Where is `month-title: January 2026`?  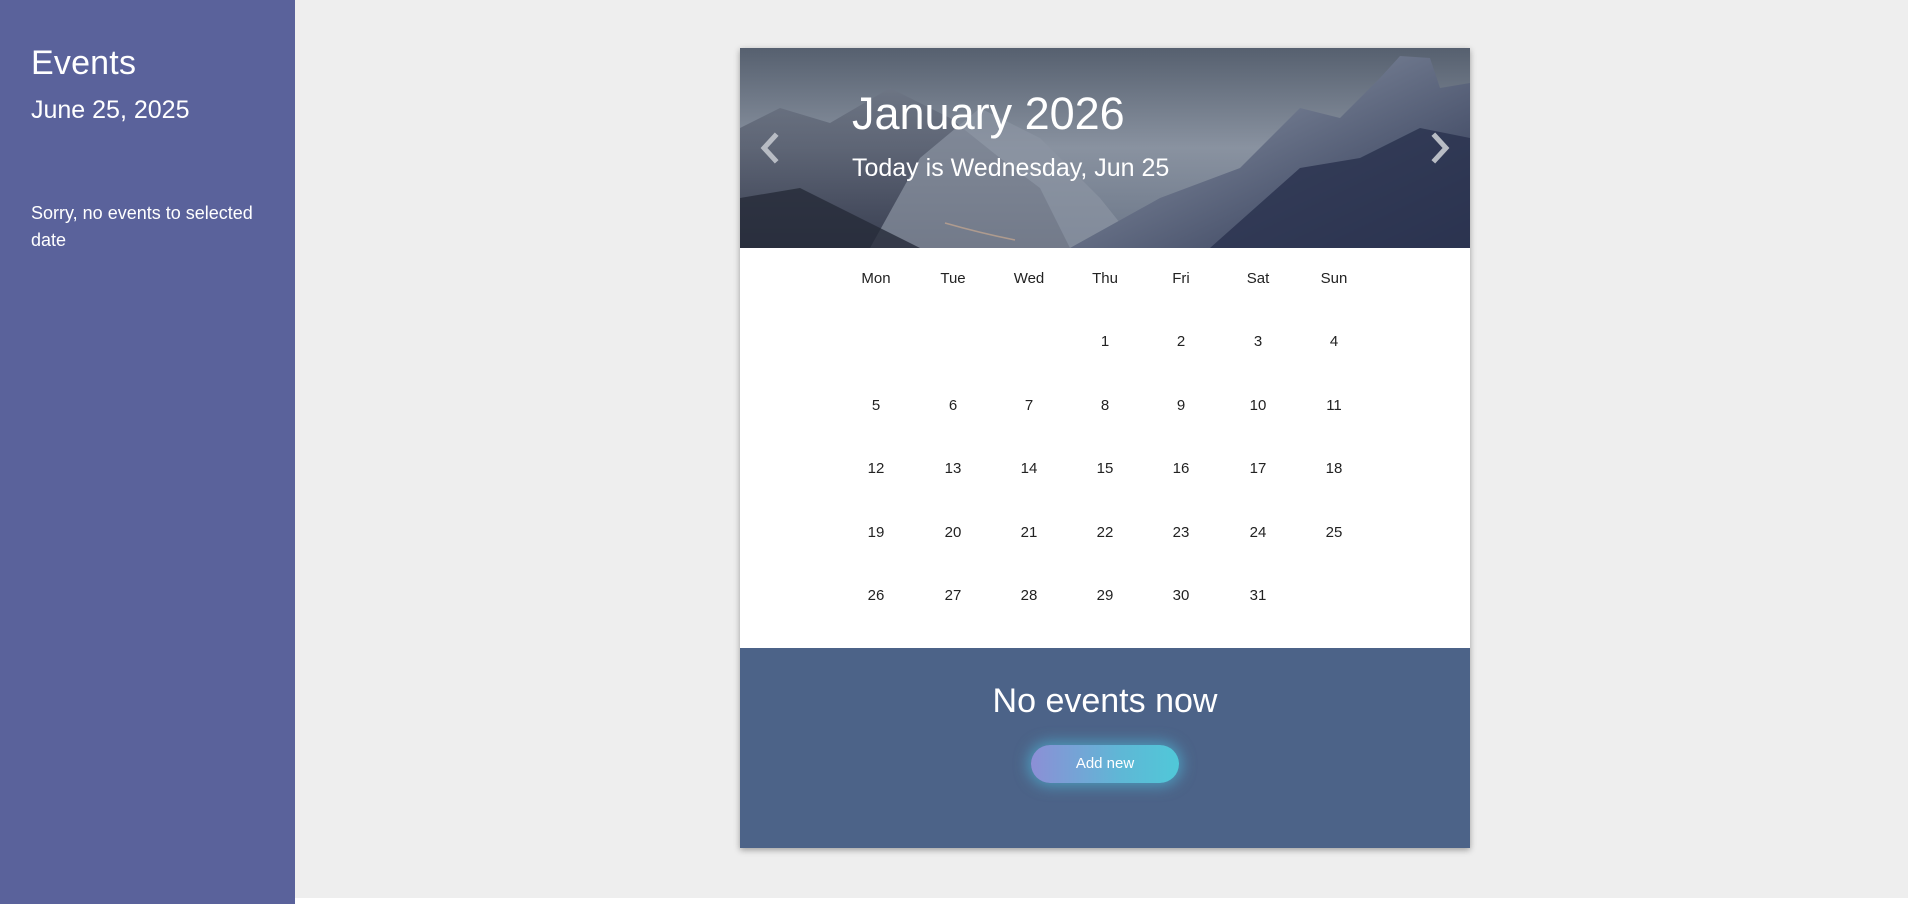 month-title: January 2026 is located at coordinates (988, 113).